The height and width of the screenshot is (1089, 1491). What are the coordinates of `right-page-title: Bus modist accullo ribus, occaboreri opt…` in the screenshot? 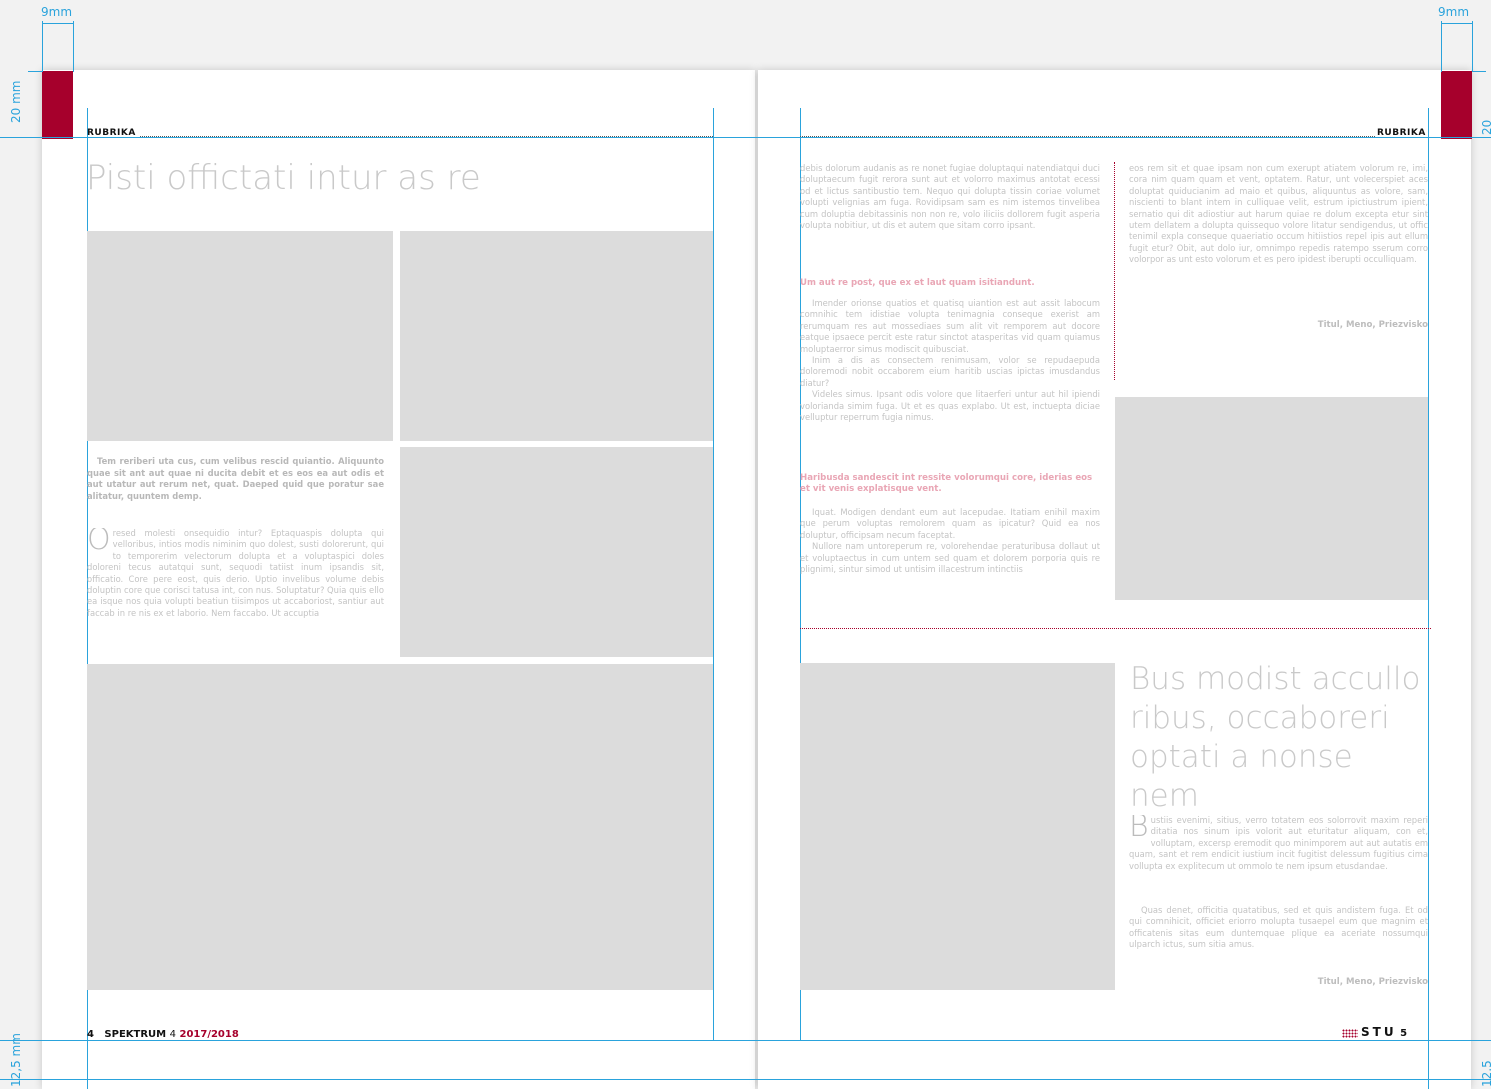 It's located at (1275, 737).